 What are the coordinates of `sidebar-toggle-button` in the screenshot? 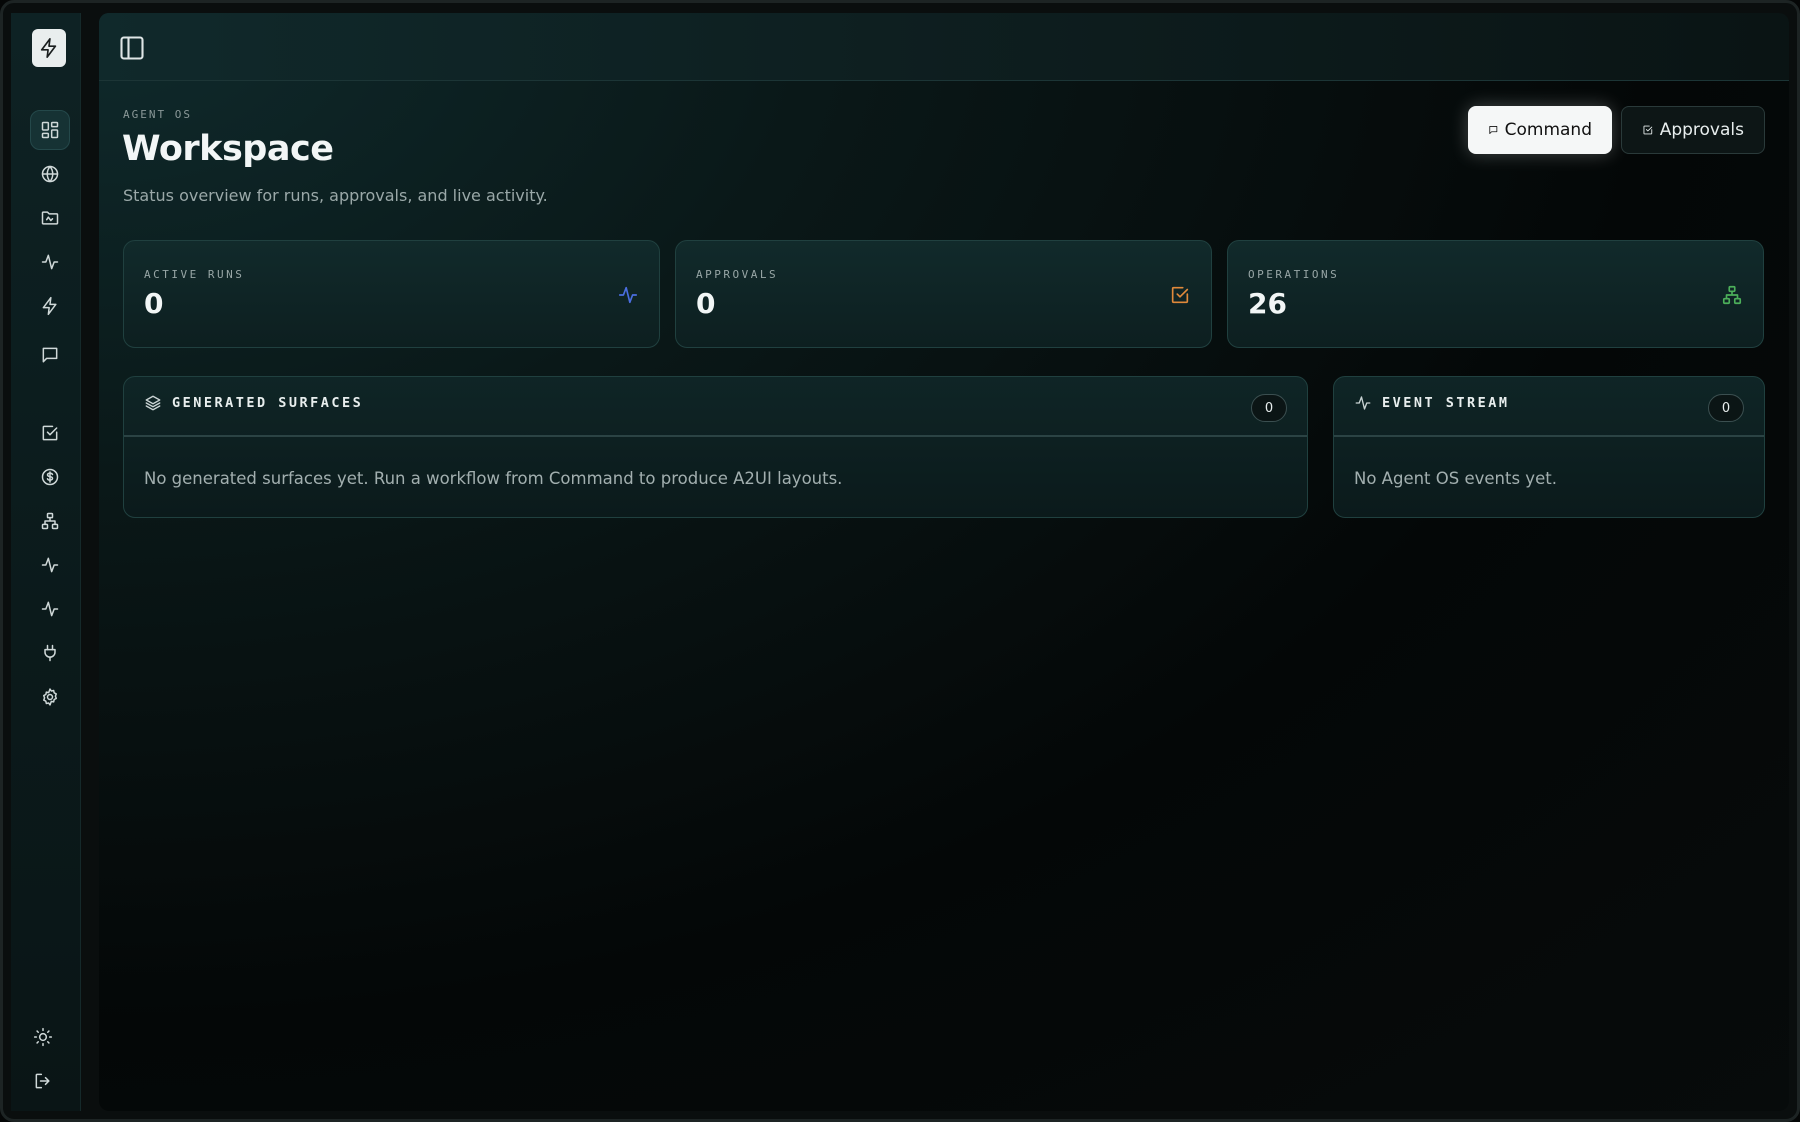 It's located at (132, 48).